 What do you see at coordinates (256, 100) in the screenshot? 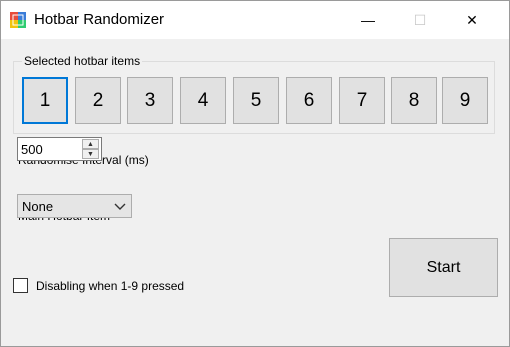
I see `hotbar-item-5-button: 5` at bounding box center [256, 100].